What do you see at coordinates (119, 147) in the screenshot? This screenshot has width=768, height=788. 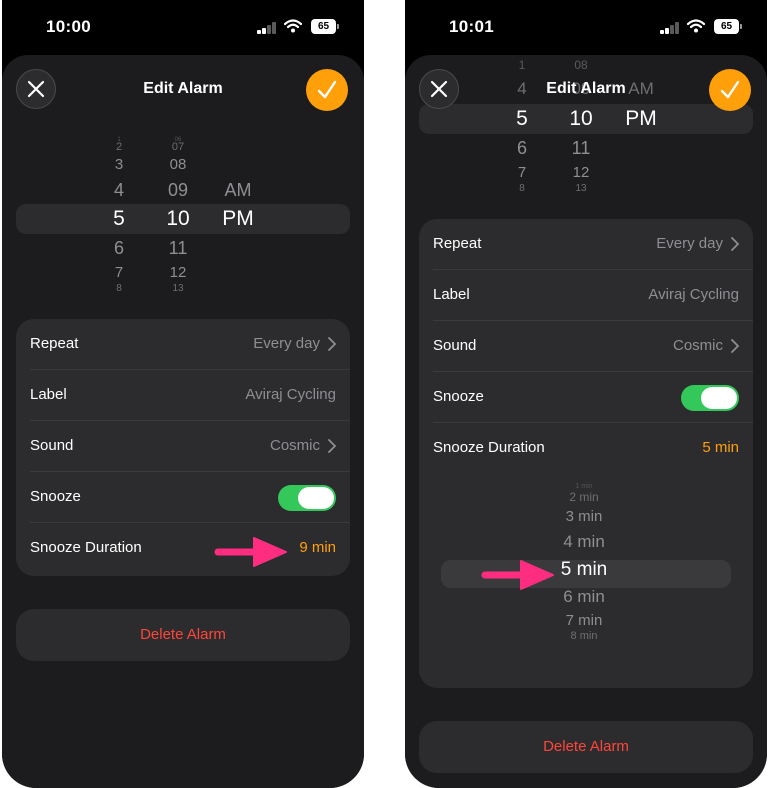 I see `hour-option: 2` at bounding box center [119, 147].